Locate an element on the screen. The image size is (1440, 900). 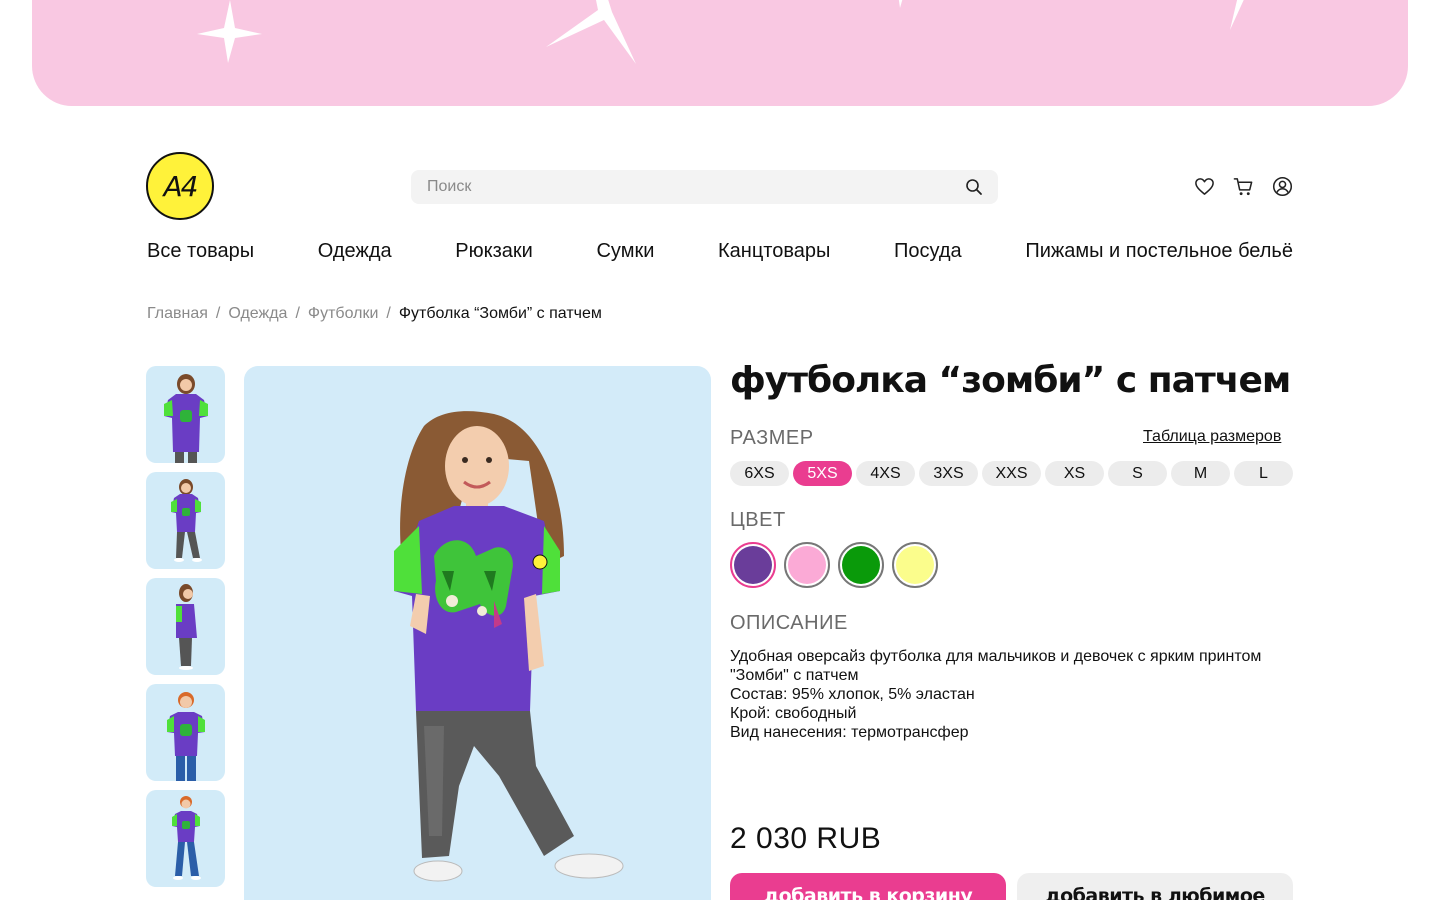
add-to-cart-button: добавить в корзину is located at coordinates (868, 886).